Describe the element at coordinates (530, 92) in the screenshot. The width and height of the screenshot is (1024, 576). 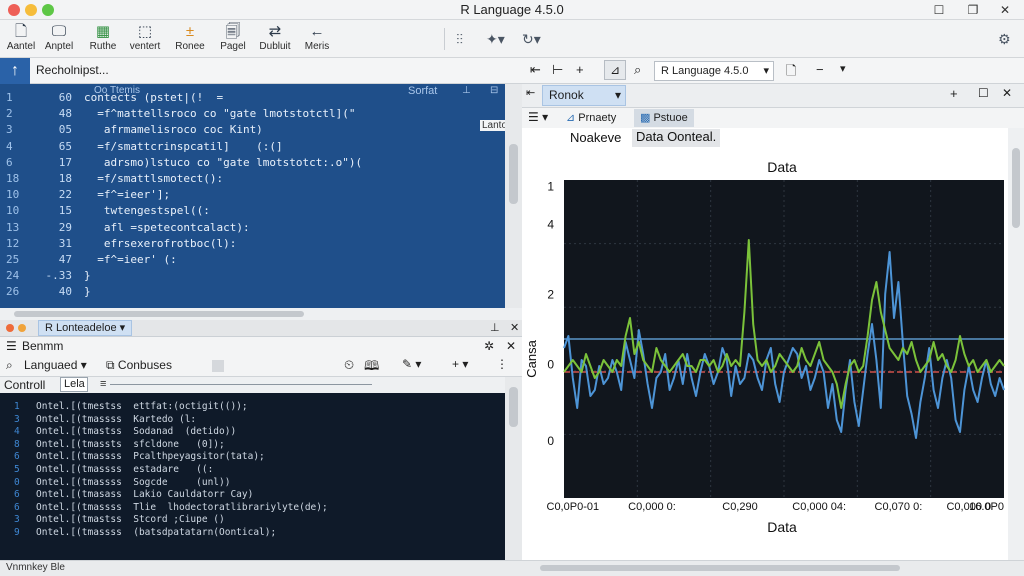
I see `back-icon: ⇤` at that location.